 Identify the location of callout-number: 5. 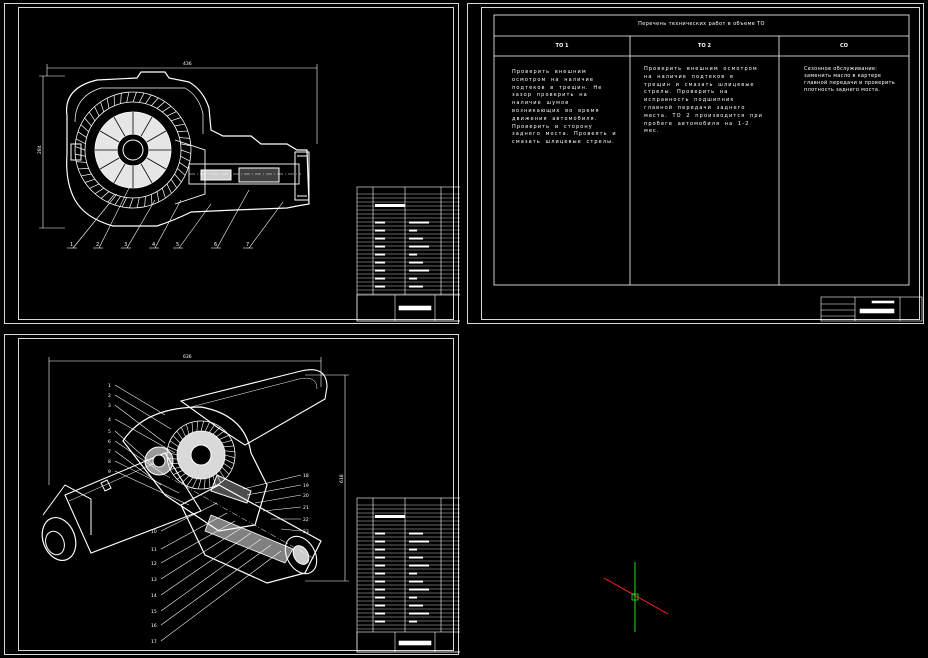
(109, 432).